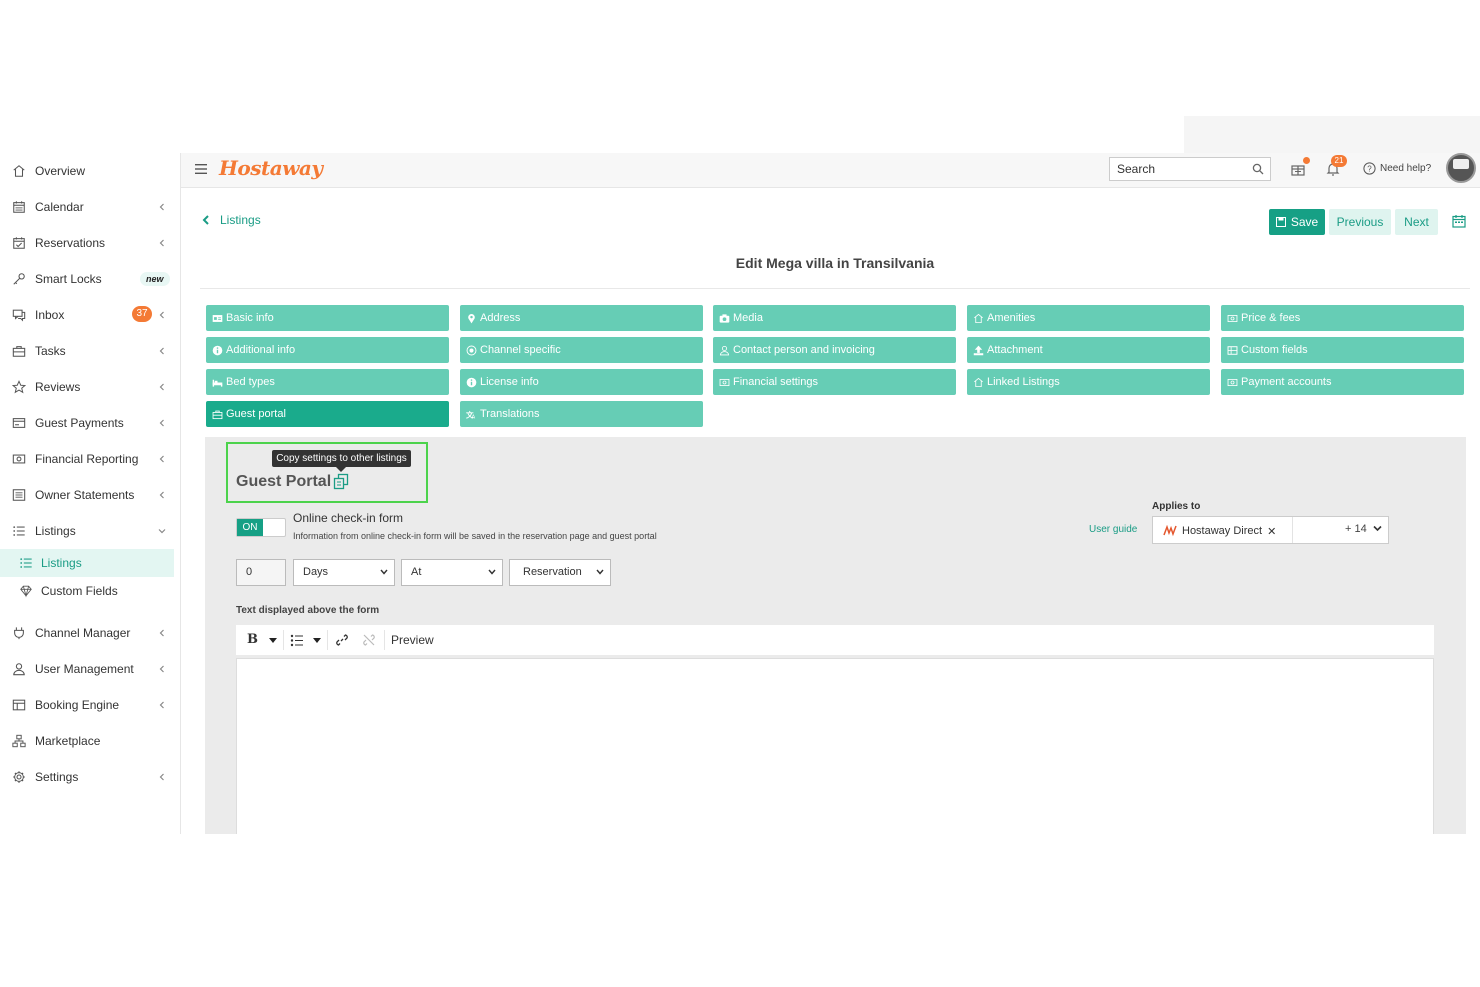  Describe the element at coordinates (834, 318) in the screenshot. I see `tab-media: Media` at that location.